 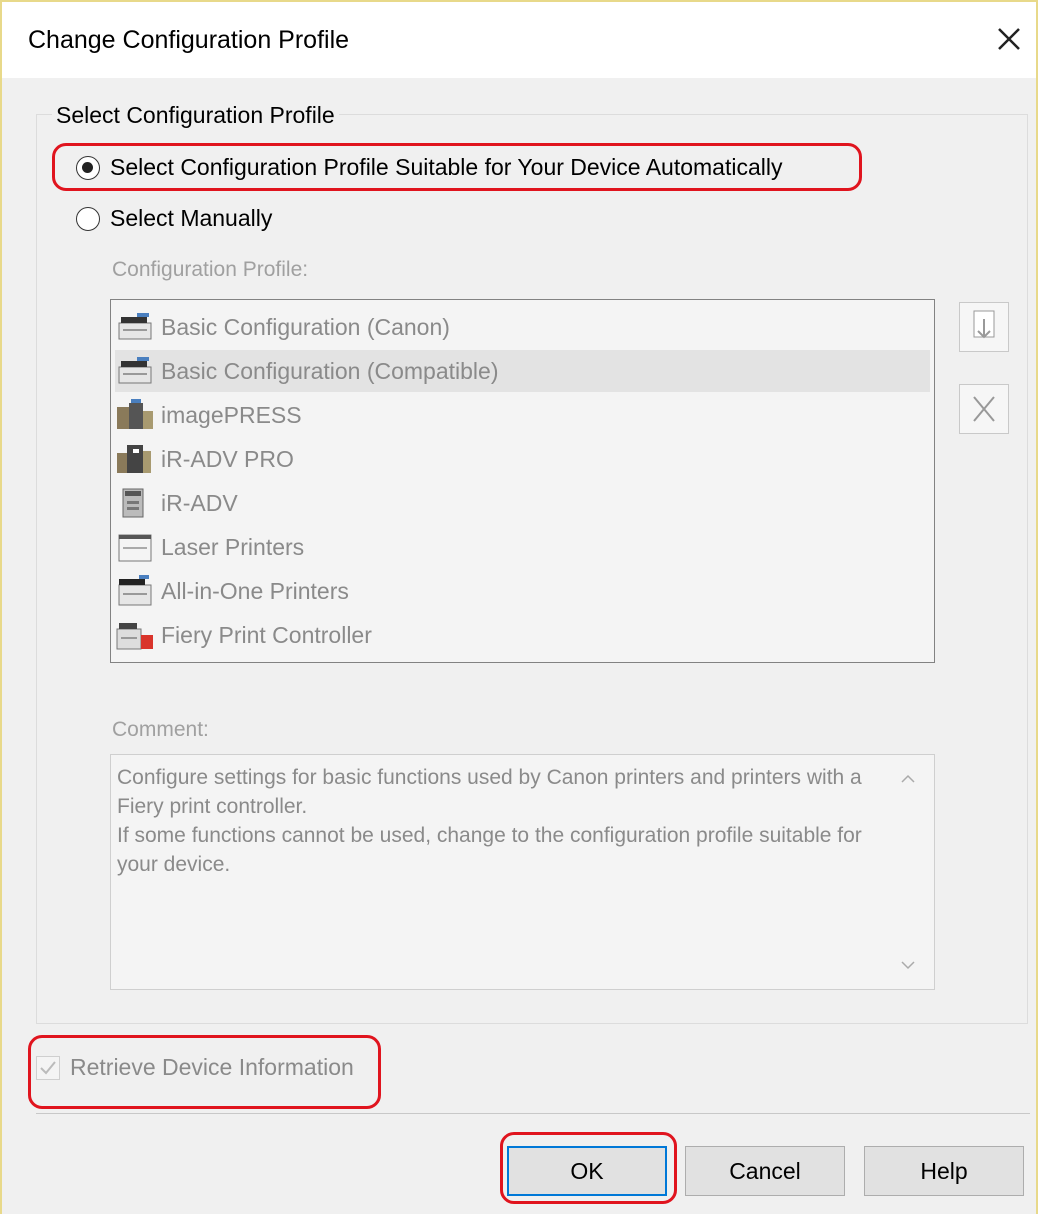 I want to click on list-item: iR-ADV PRO, so click(x=522, y=459).